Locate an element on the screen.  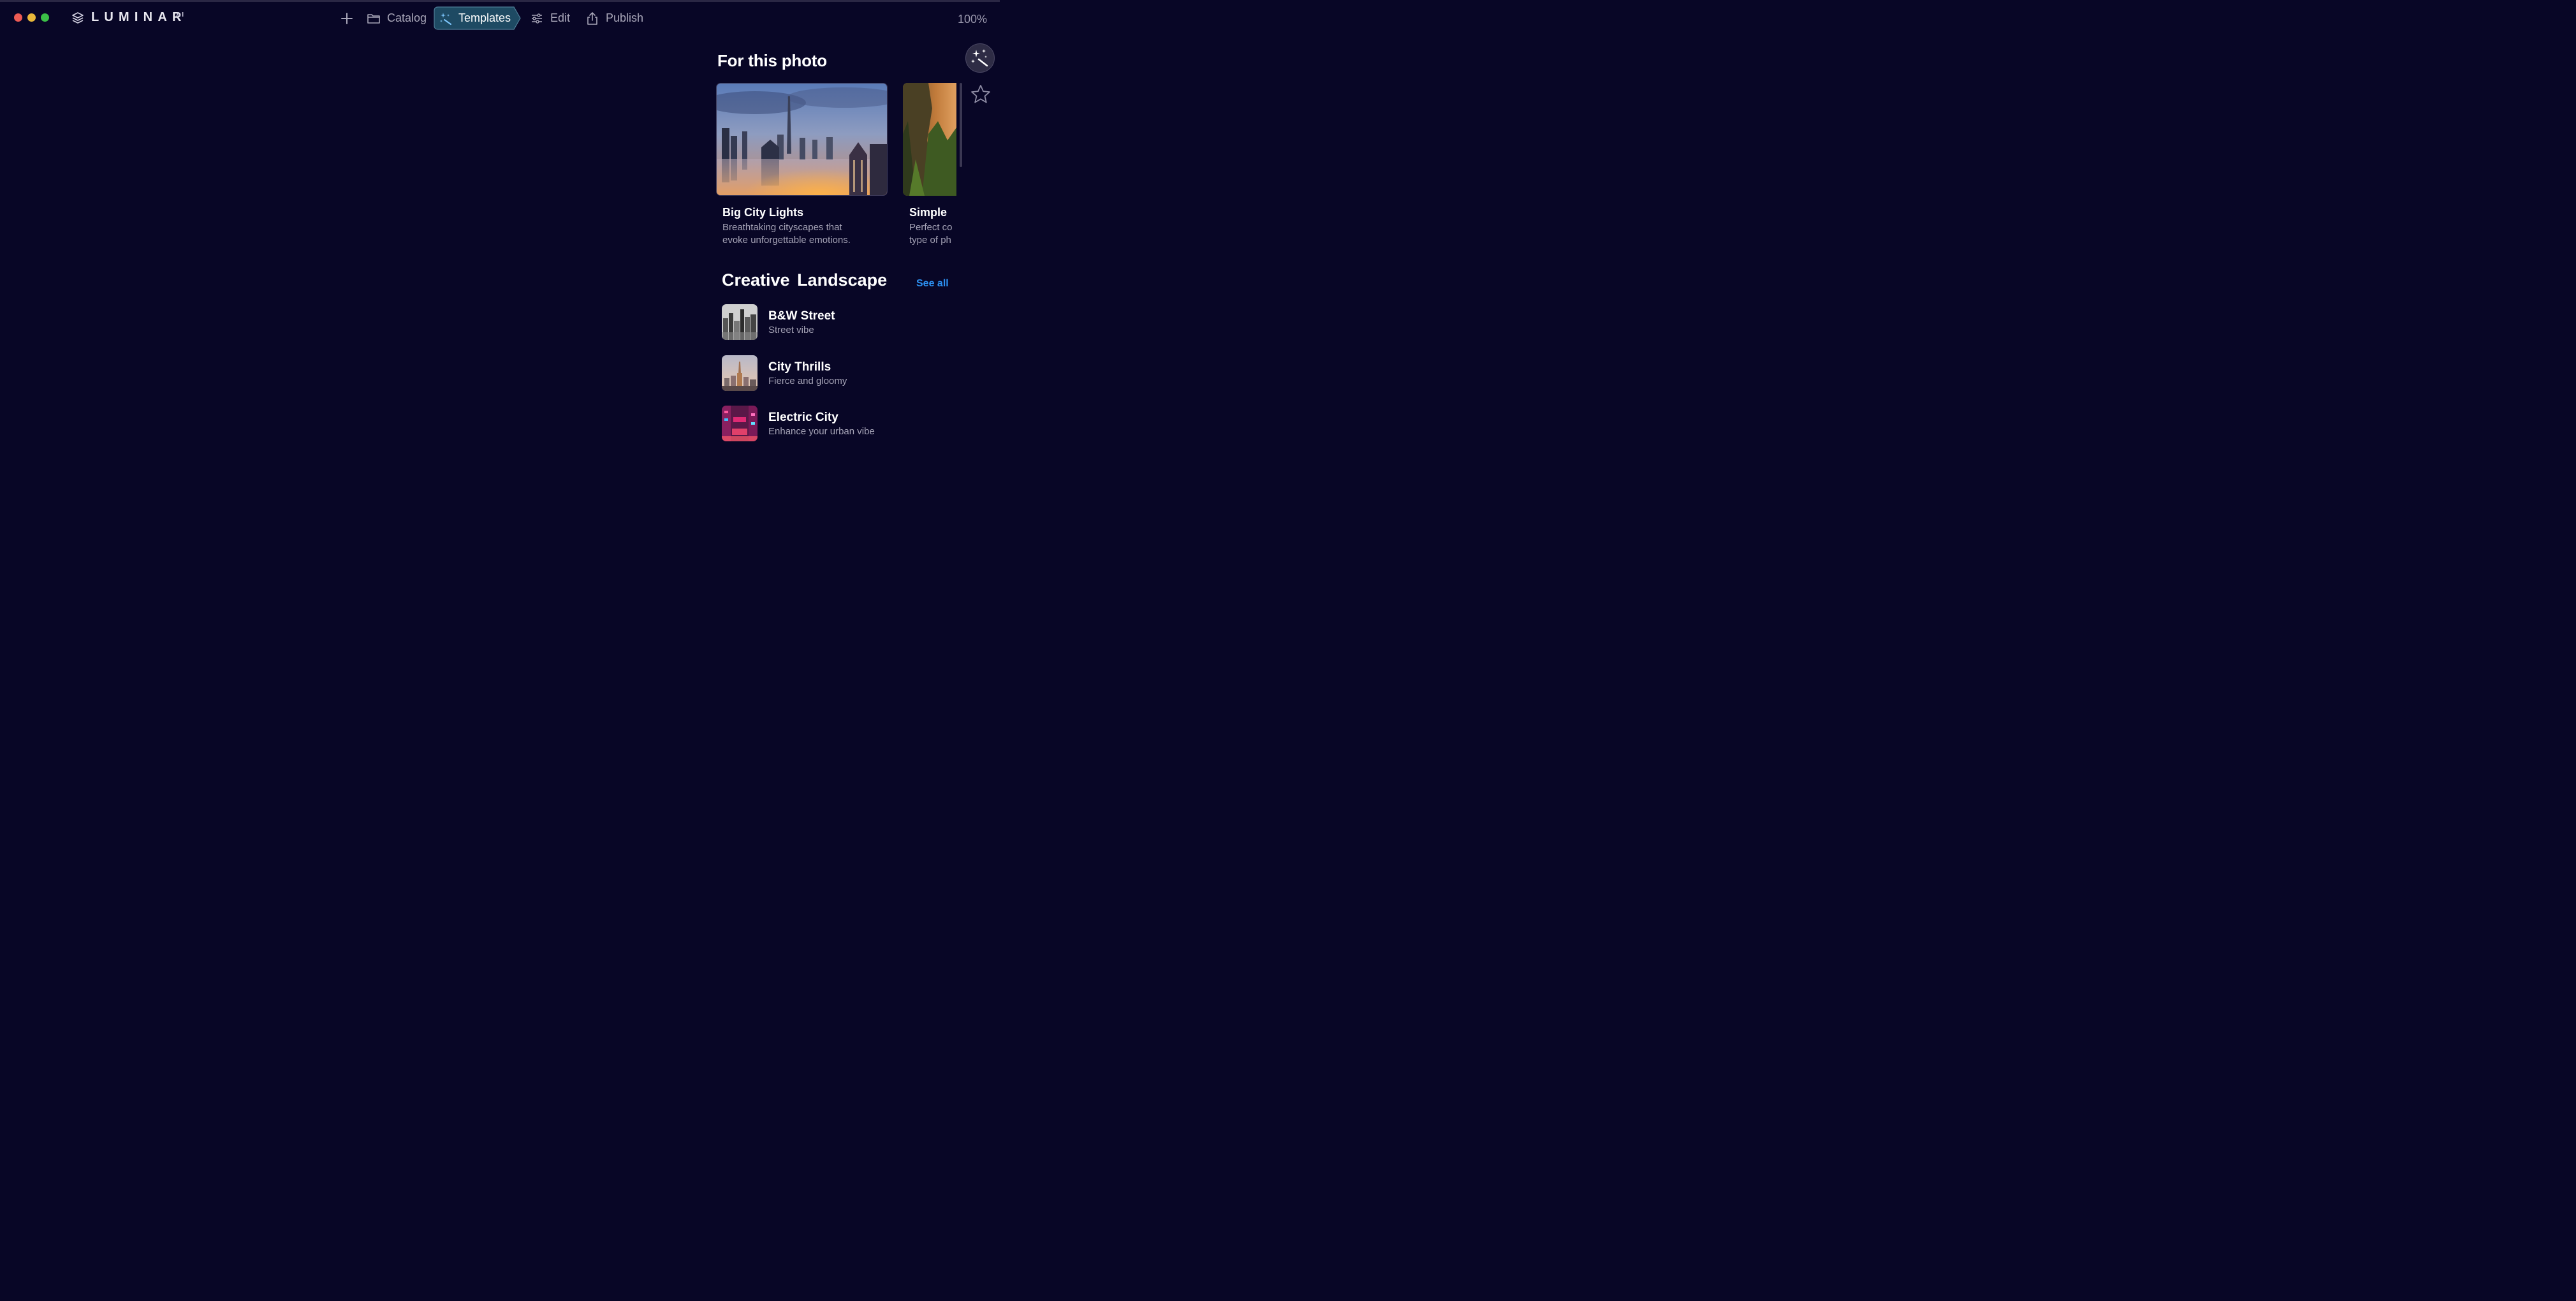
template-card-simple is located at coordinates (929, 139).